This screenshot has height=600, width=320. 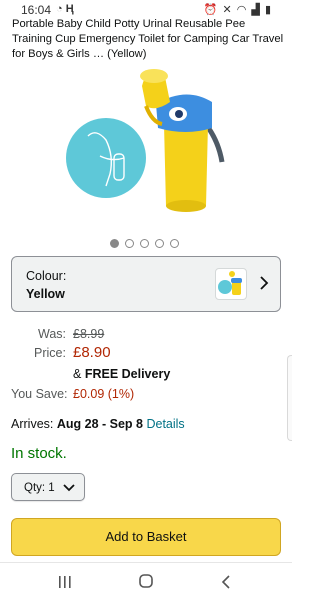 I want to click on system-icons: ⏰ ✕ ◠ ▟ ▮, so click(x=238, y=9).